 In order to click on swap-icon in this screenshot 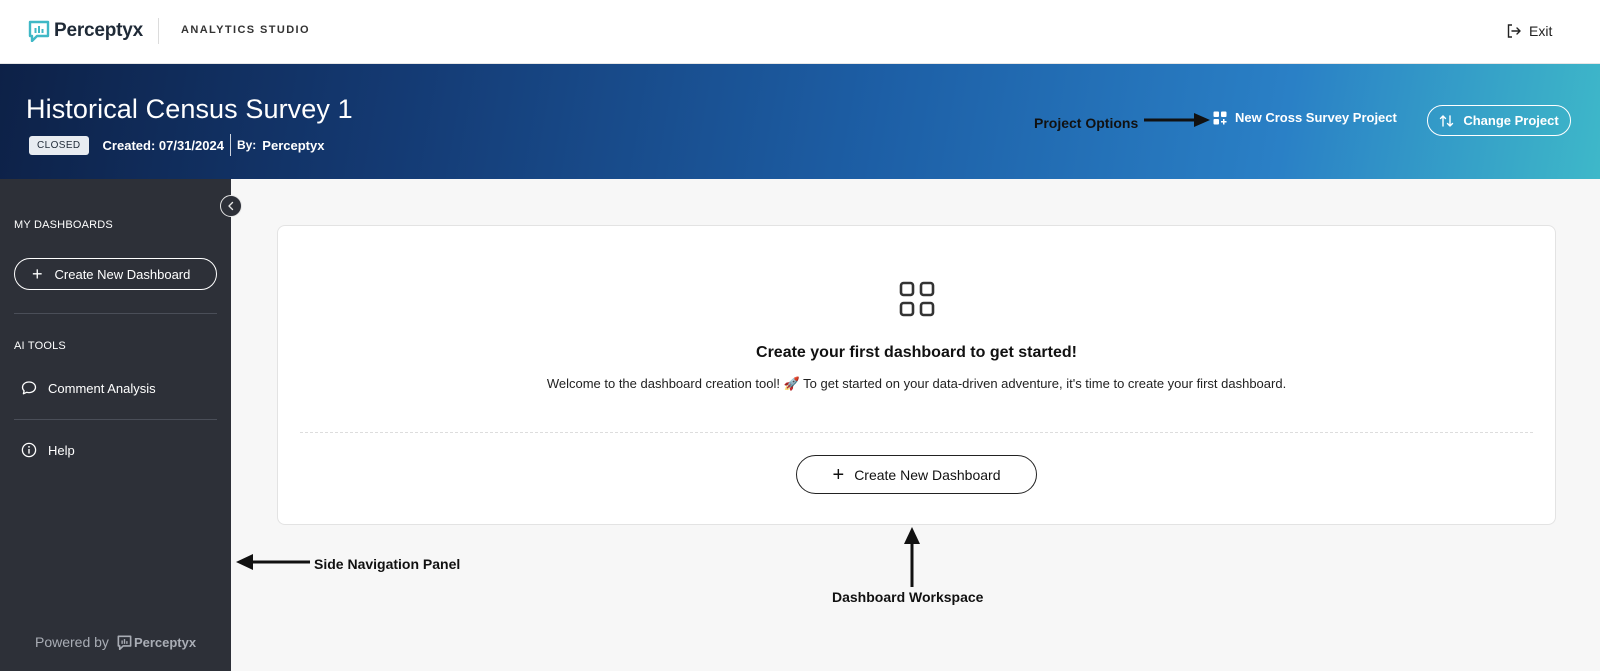, I will do `click(1447, 120)`.